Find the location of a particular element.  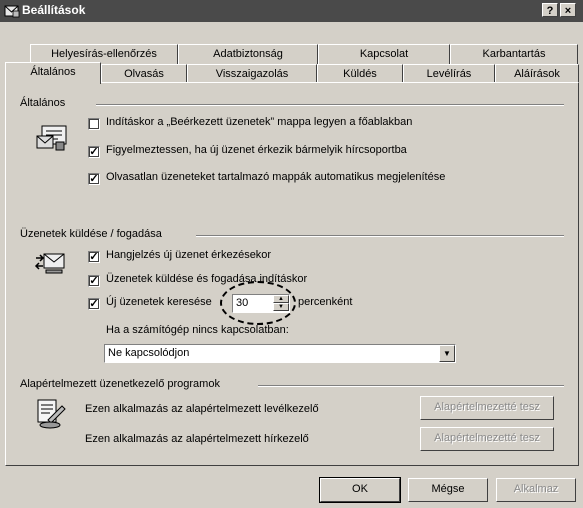

title-bar: Beállítások ? × is located at coordinates (291, 11).